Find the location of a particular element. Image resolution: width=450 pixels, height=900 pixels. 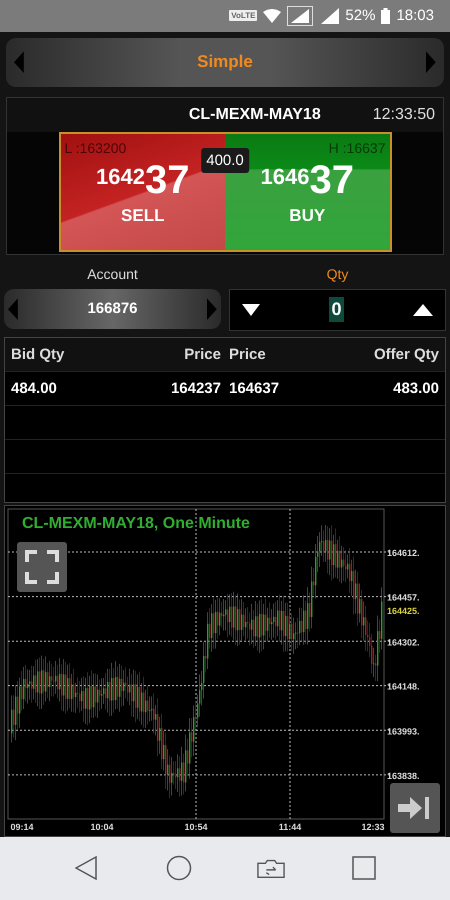

qty-label: Qty is located at coordinates (337, 274).